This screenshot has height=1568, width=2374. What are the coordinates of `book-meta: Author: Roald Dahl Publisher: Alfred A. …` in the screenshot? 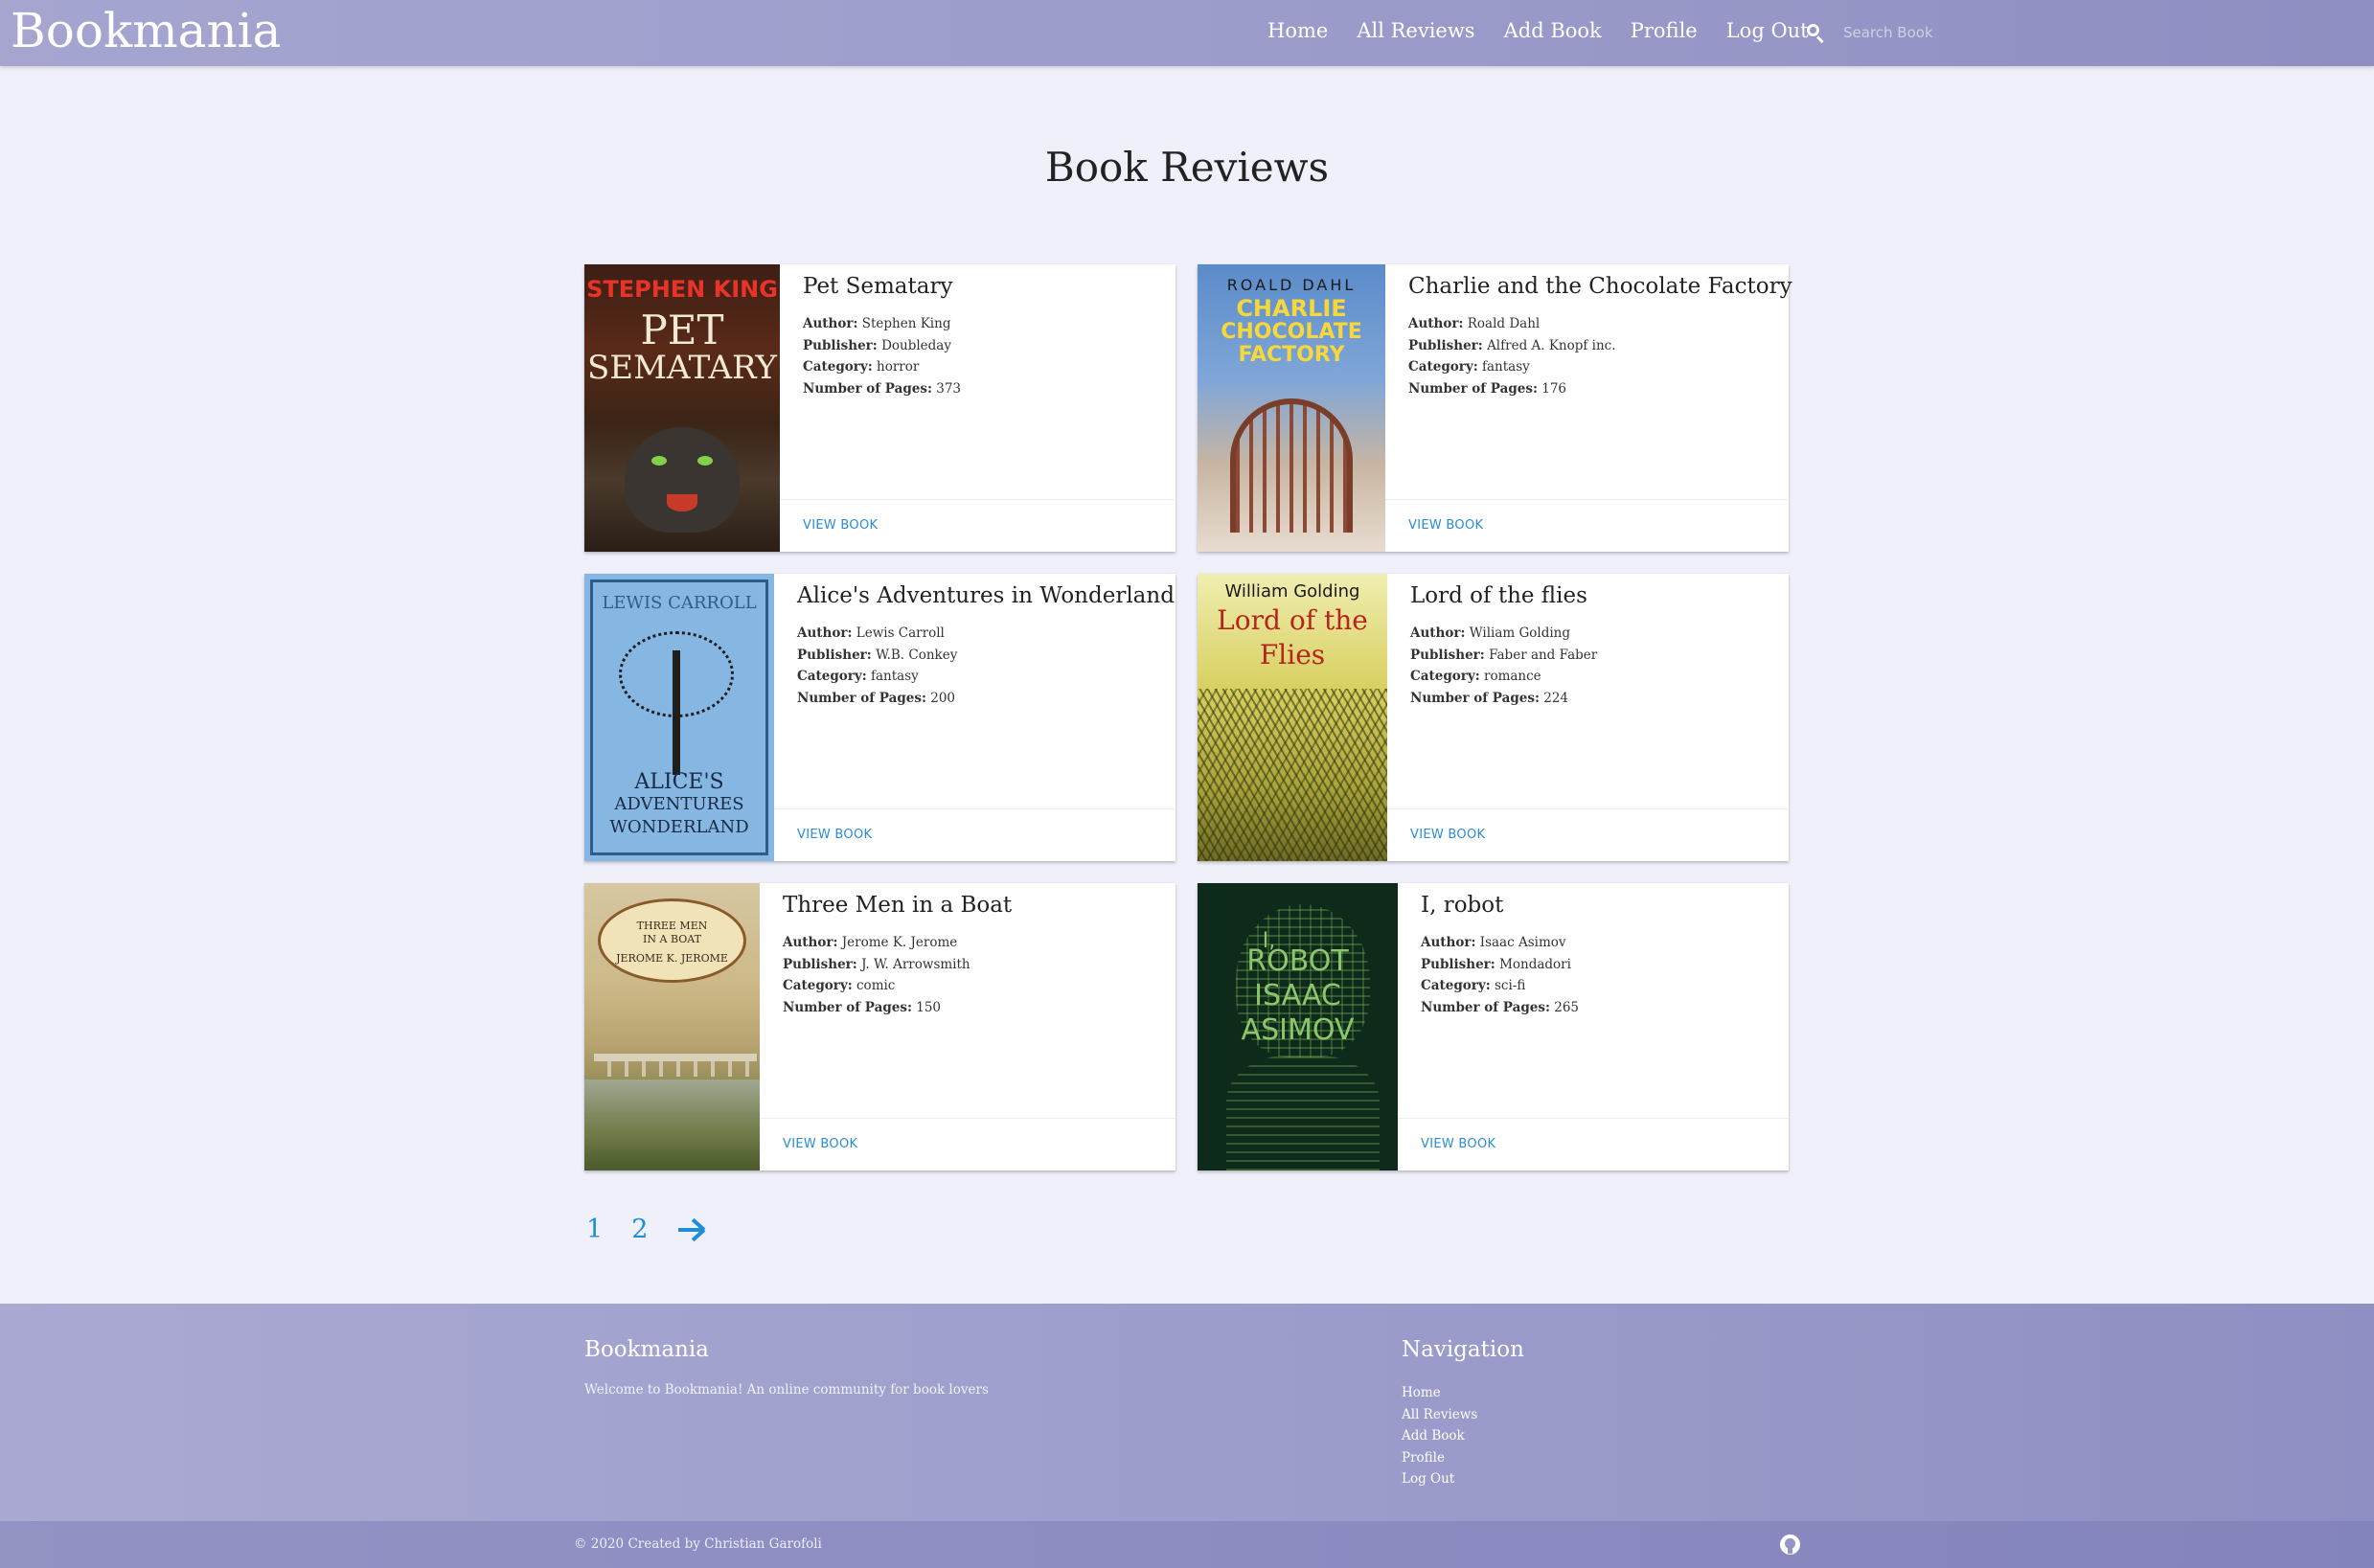 It's located at (1512, 356).